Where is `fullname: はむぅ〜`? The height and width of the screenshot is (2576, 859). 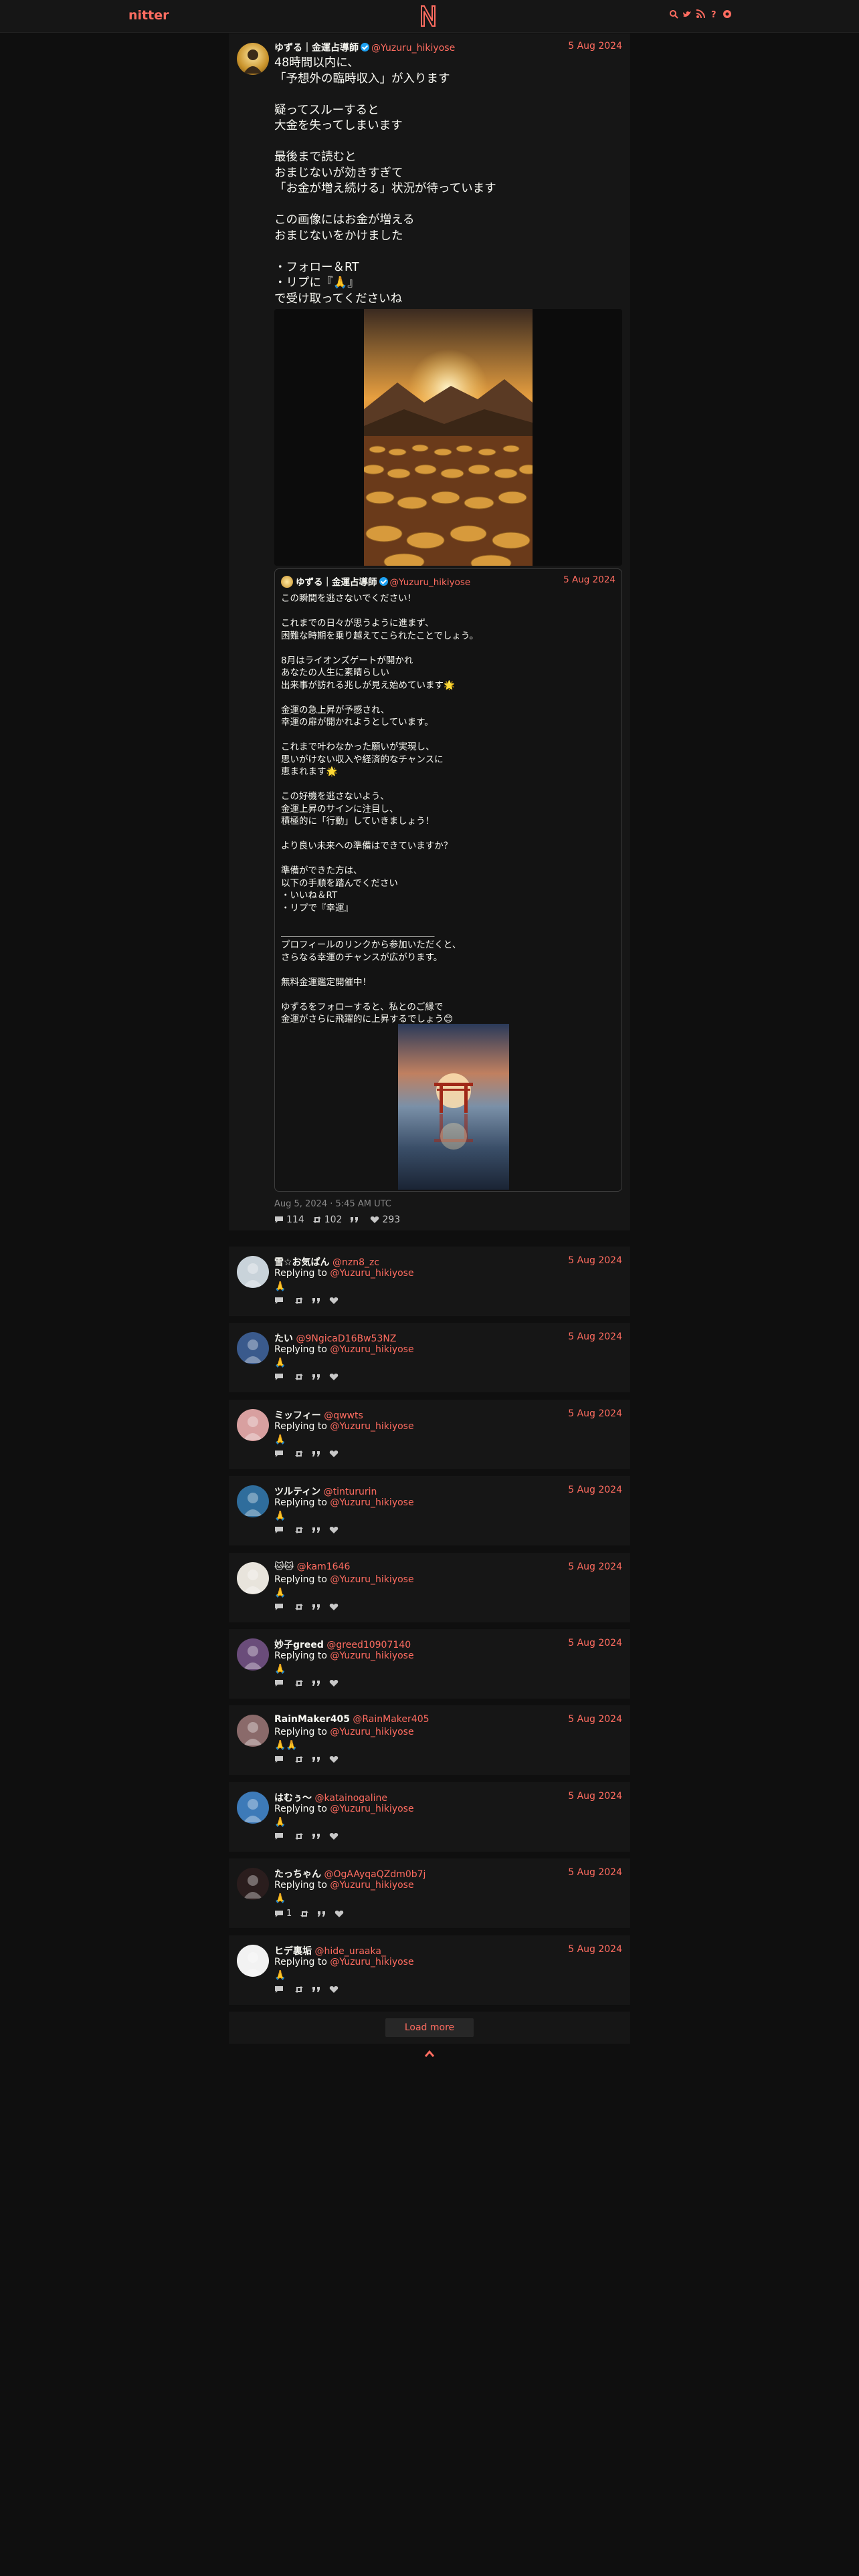
fullname: はむぅ〜 is located at coordinates (293, 1798).